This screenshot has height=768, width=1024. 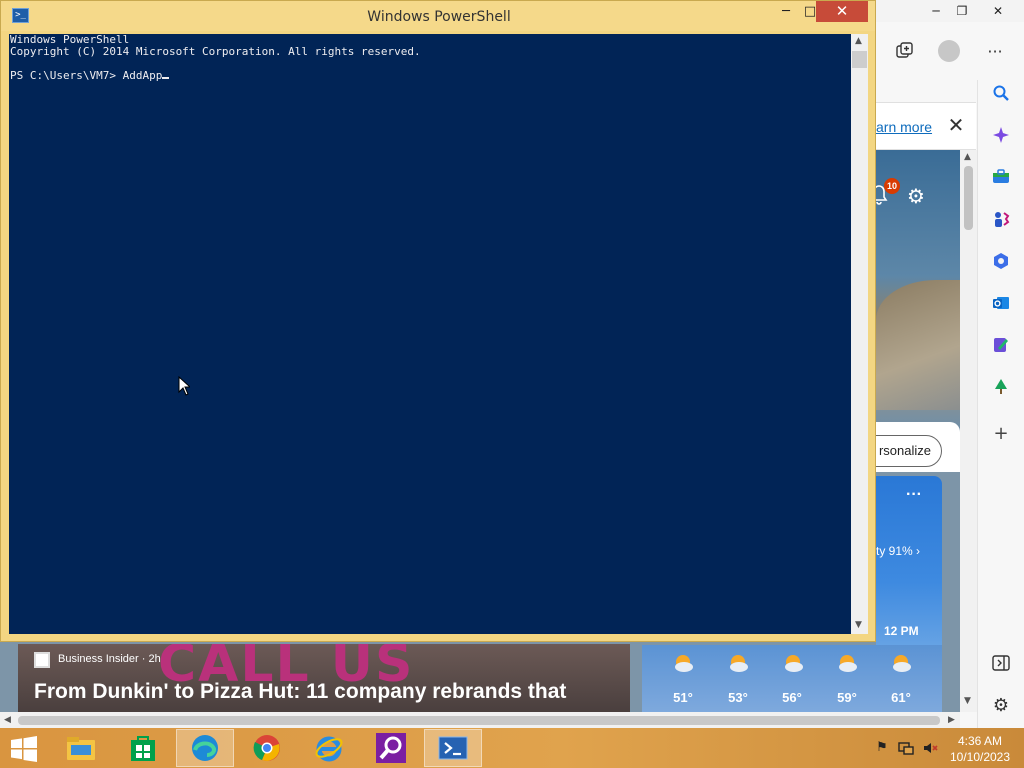 What do you see at coordinates (512, 748) in the screenshot?
I see `taskbar: ⚑ 4:36 AM 10/10/2023` at bounding box center [512, 748].